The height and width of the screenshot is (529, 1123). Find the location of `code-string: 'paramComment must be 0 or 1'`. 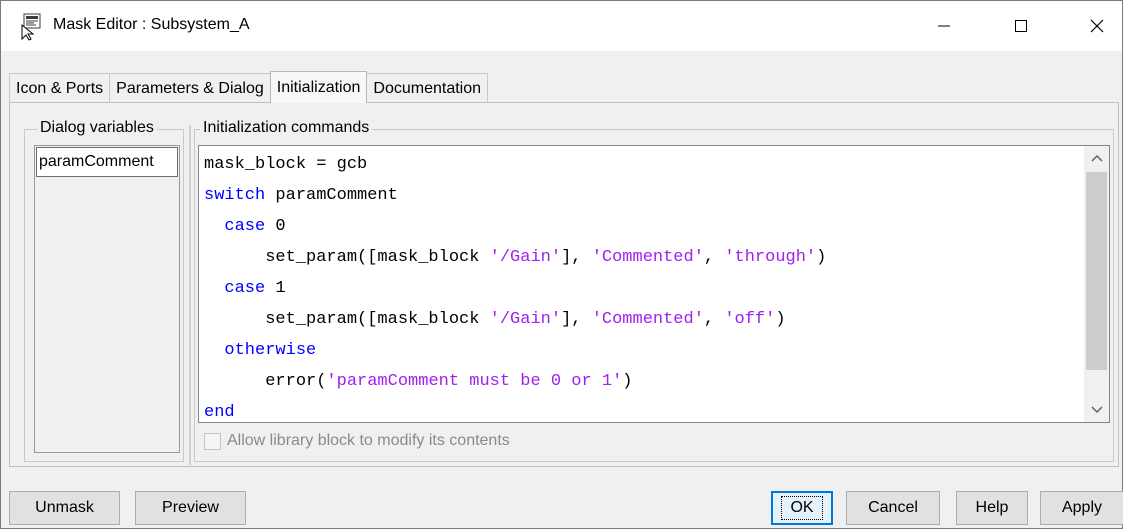

code-string: 'paramComment must be 0 or 1' is located at coordinates (474, 381).